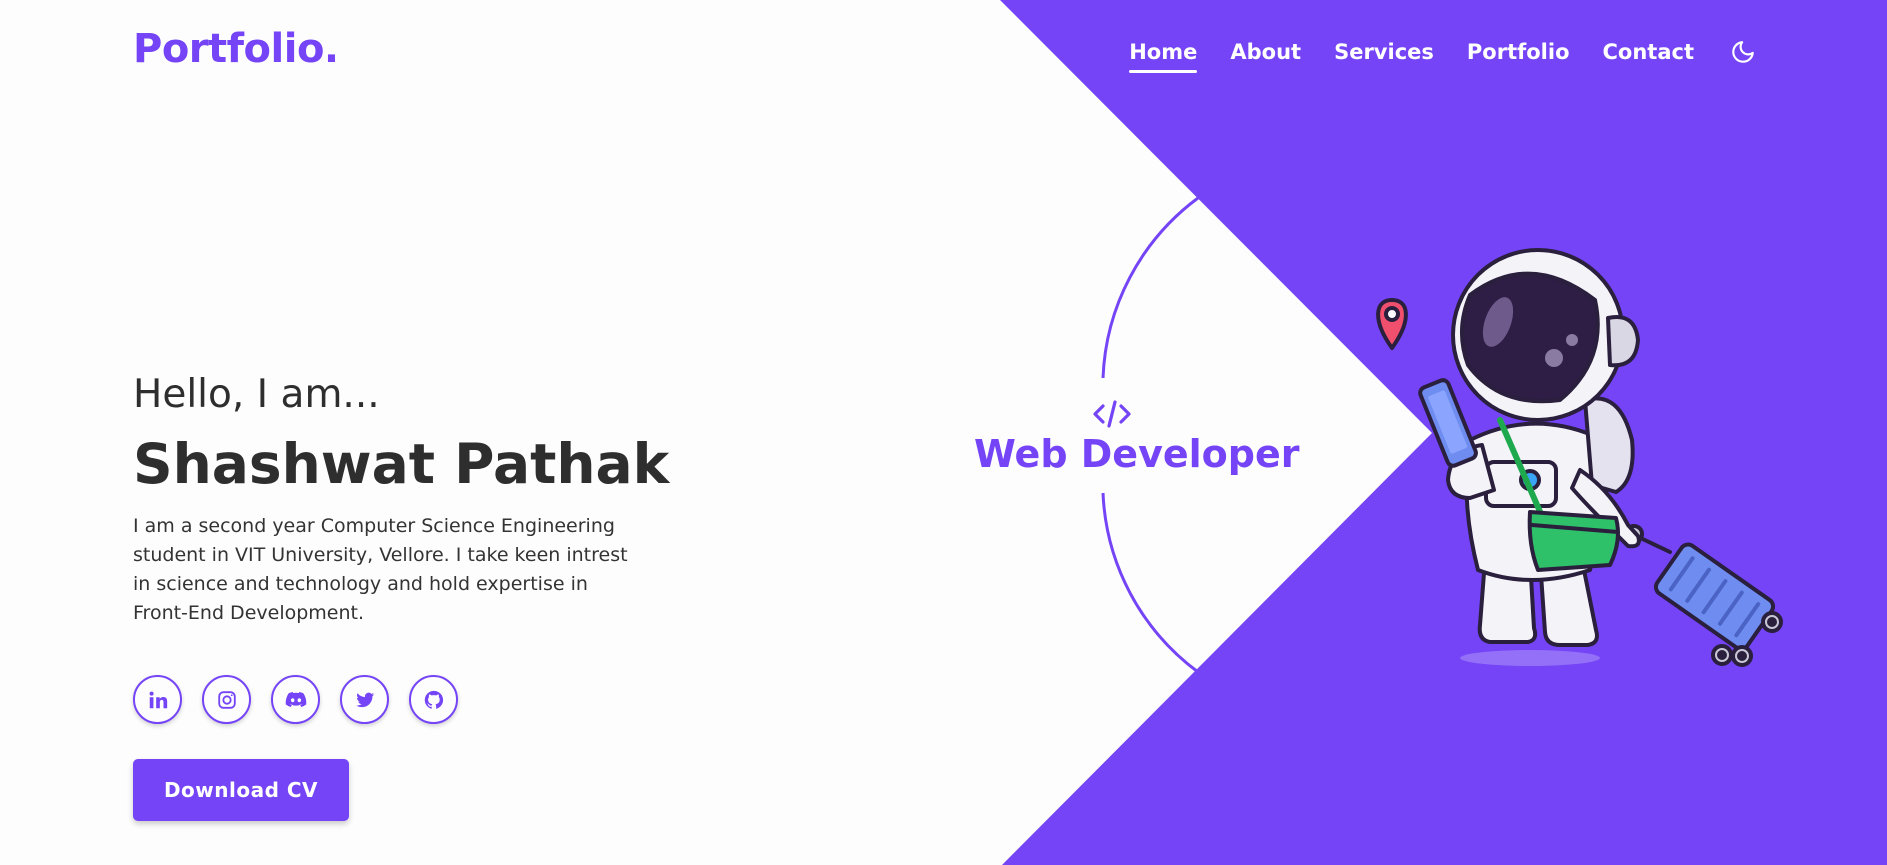  What do you see at coordinates (236, 49) in the screenshot?
I see `site-logo: Portfolio.` at bounding box center [236, 49].